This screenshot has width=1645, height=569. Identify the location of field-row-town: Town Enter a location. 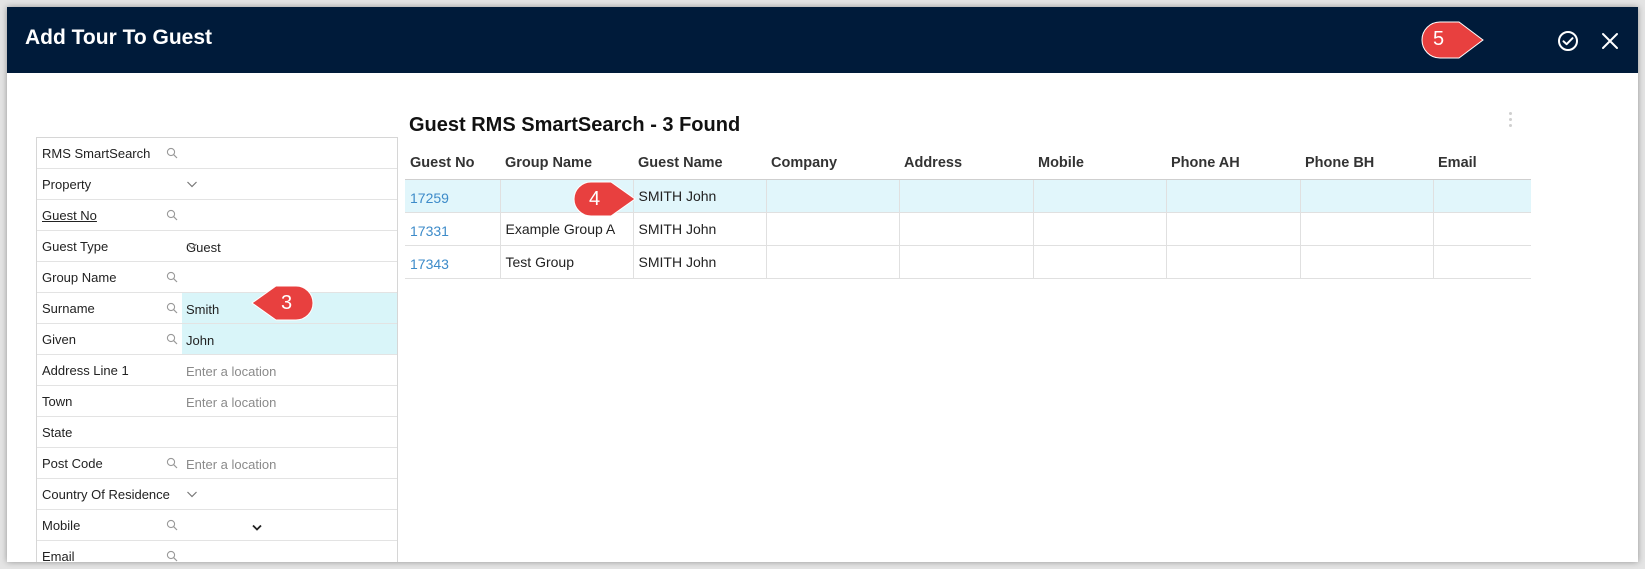
(217, 401).